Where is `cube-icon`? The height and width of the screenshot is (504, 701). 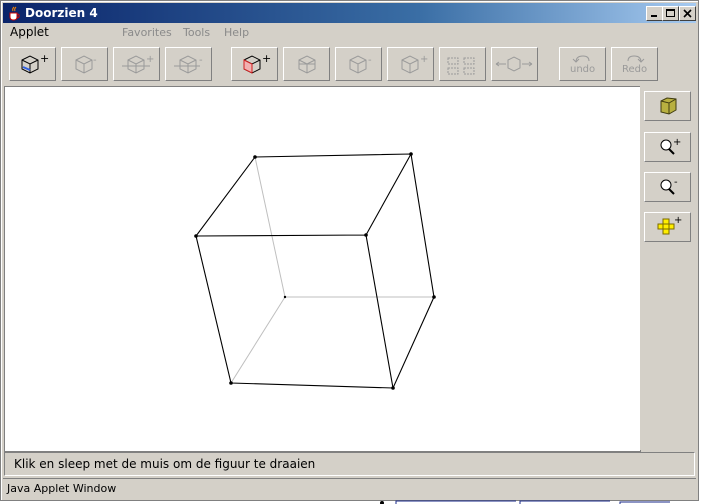 cube-icon is located at coordinates (307, 64).